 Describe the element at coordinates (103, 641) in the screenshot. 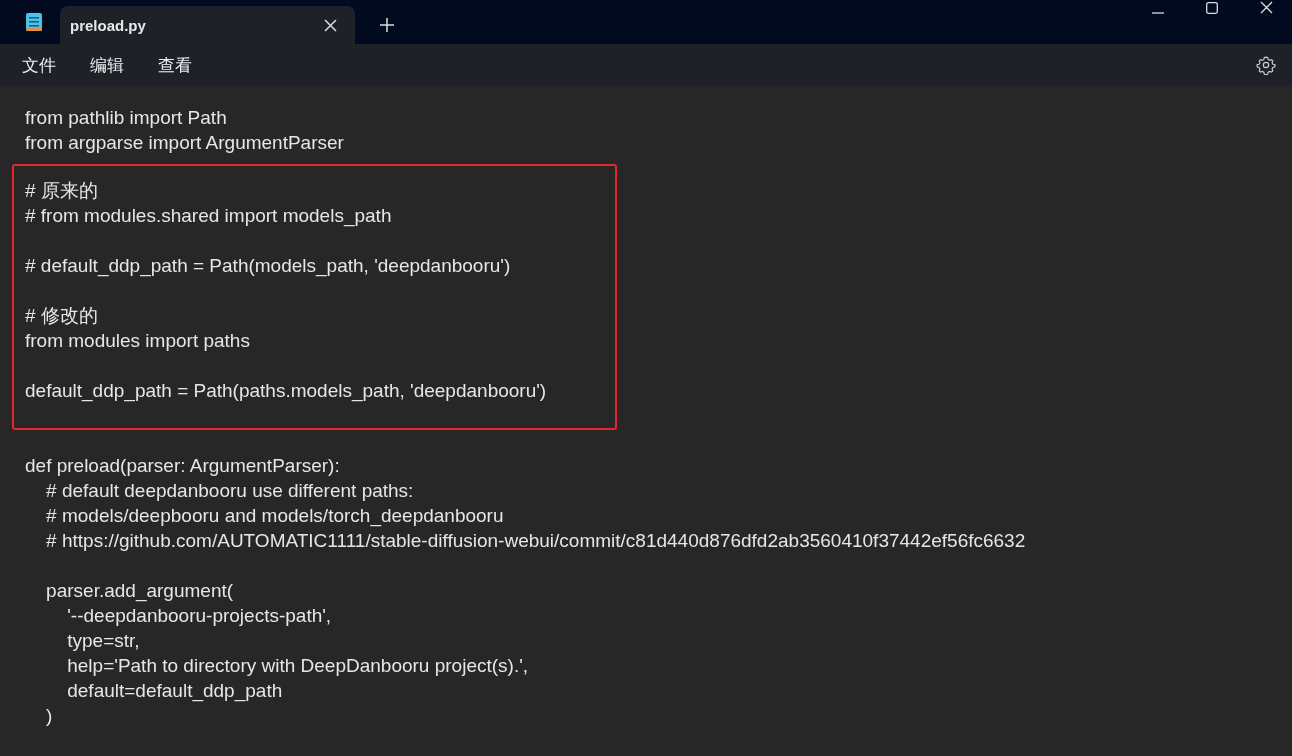

I see `code-line: type=str,` at that location.